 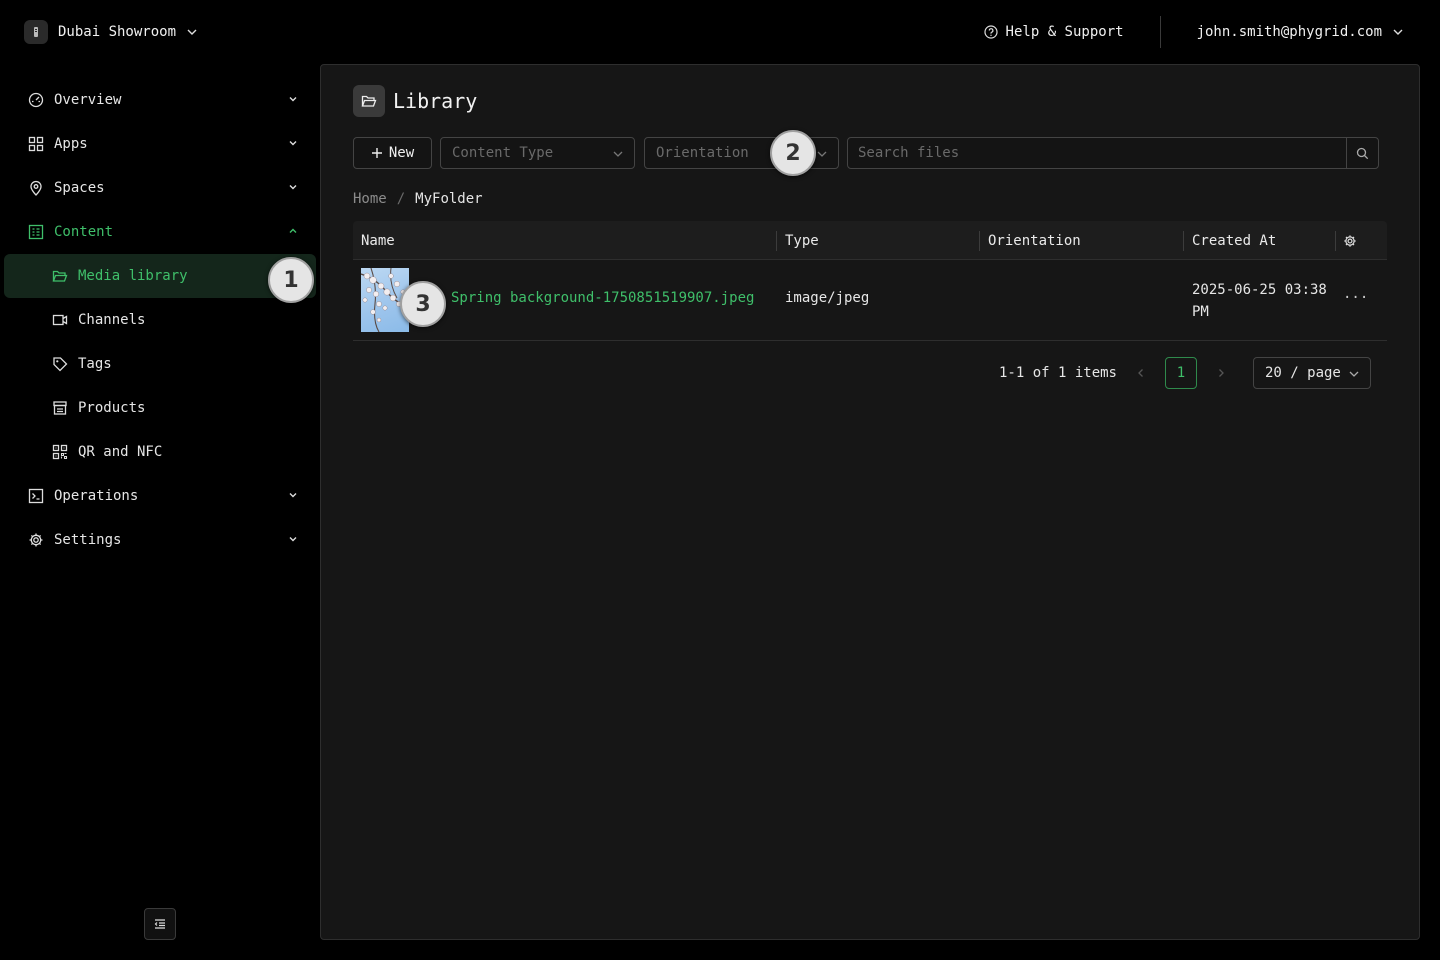 I want to click on row-actions-button: ···, so click(x=1355, y=298).